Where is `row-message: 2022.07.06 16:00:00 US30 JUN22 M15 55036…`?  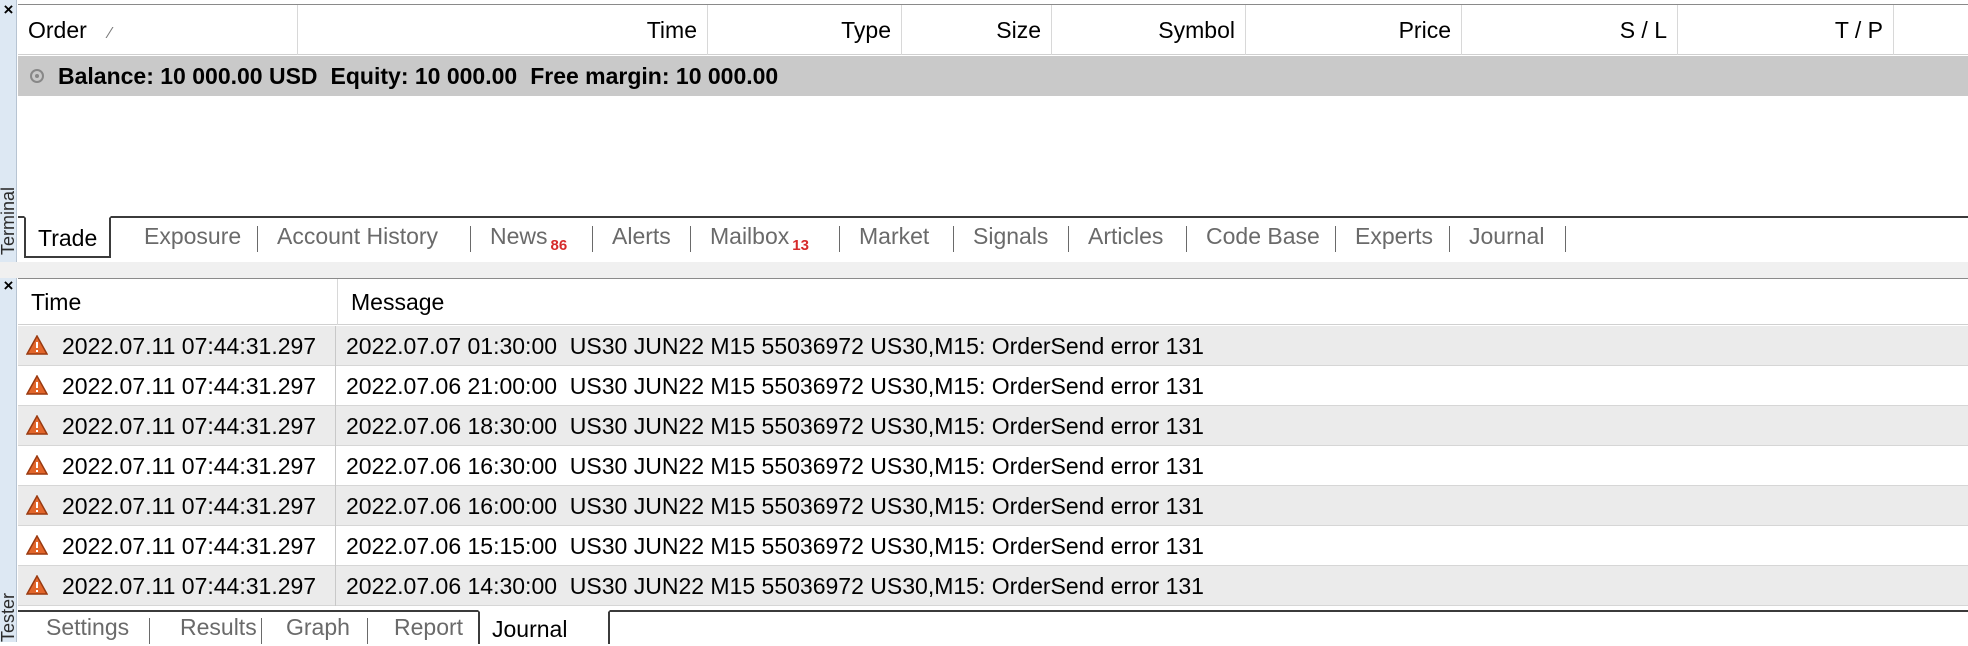
row-message: 2022.07.06 16:00:00 US30 JUN22 M15 55036… is located at coordinates (775, 506).